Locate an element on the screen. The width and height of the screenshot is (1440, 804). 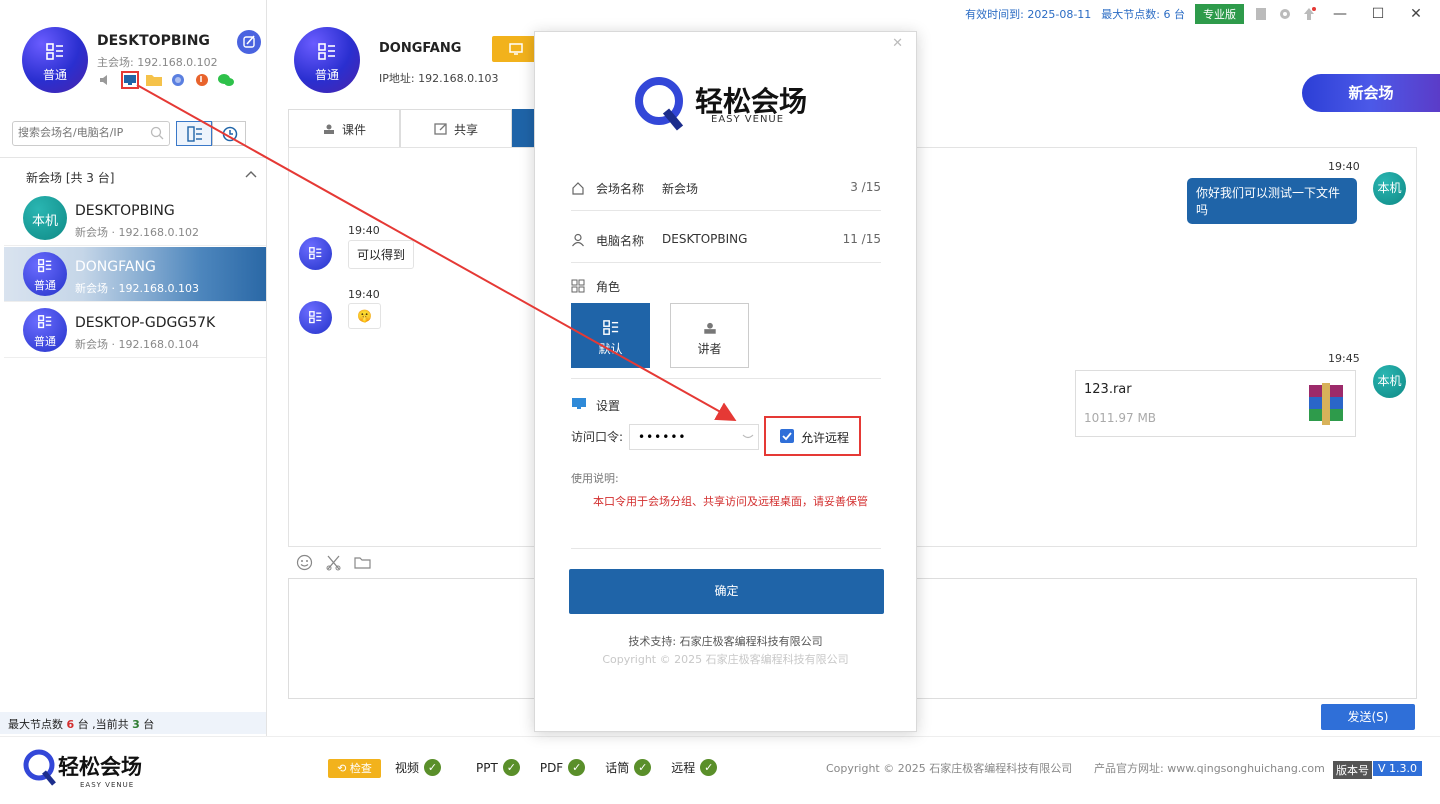
upgrade-icon is located at coordinates (1309, 14).